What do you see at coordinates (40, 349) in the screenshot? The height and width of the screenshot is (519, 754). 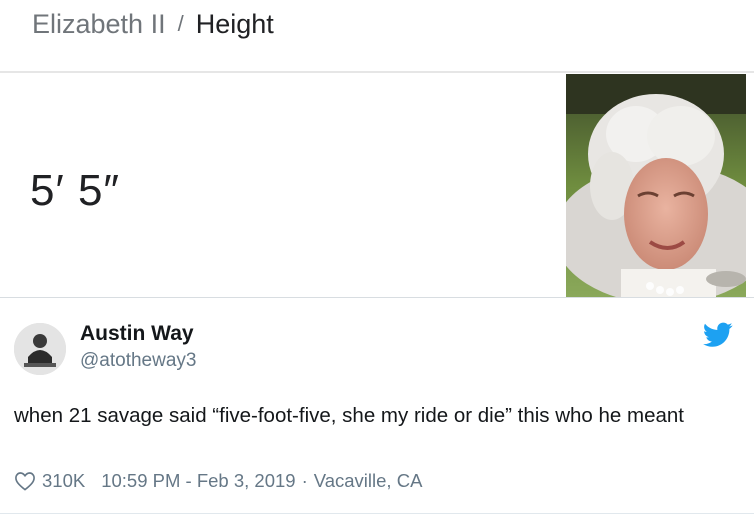 I see `avatar` at bounding box center [40, 349].